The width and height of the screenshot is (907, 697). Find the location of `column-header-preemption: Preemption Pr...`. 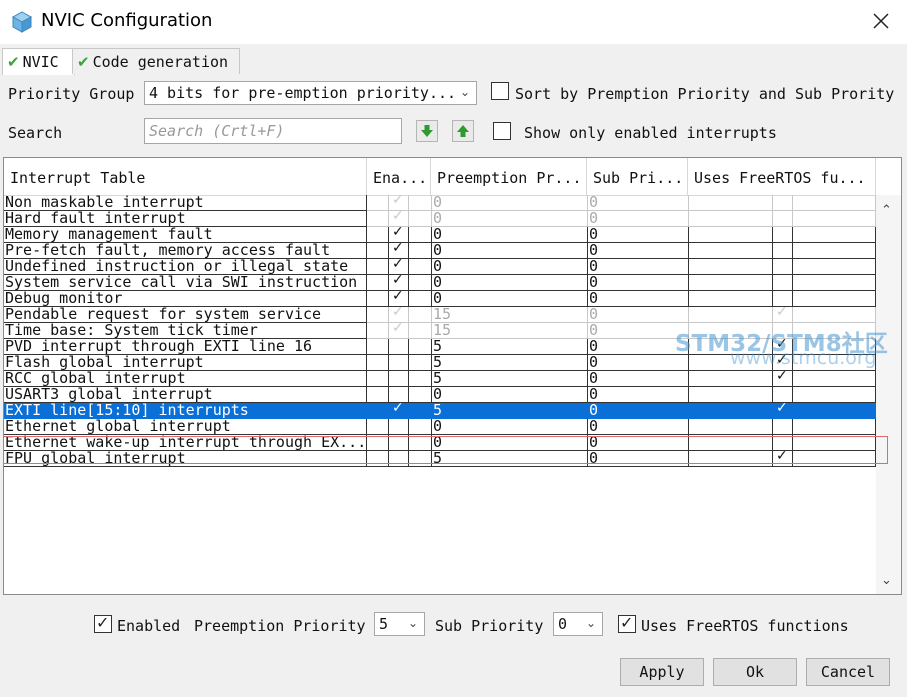

column-header-preemption: Preemption Pr... is located at coordinates (509, 176).